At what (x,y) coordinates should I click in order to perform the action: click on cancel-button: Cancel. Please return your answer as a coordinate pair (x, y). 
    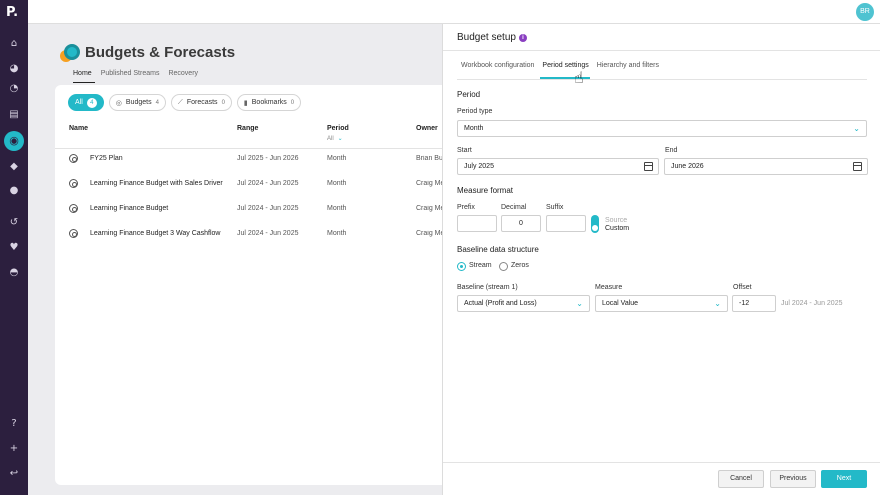
    Looking at the image, I should click on (741, 479).